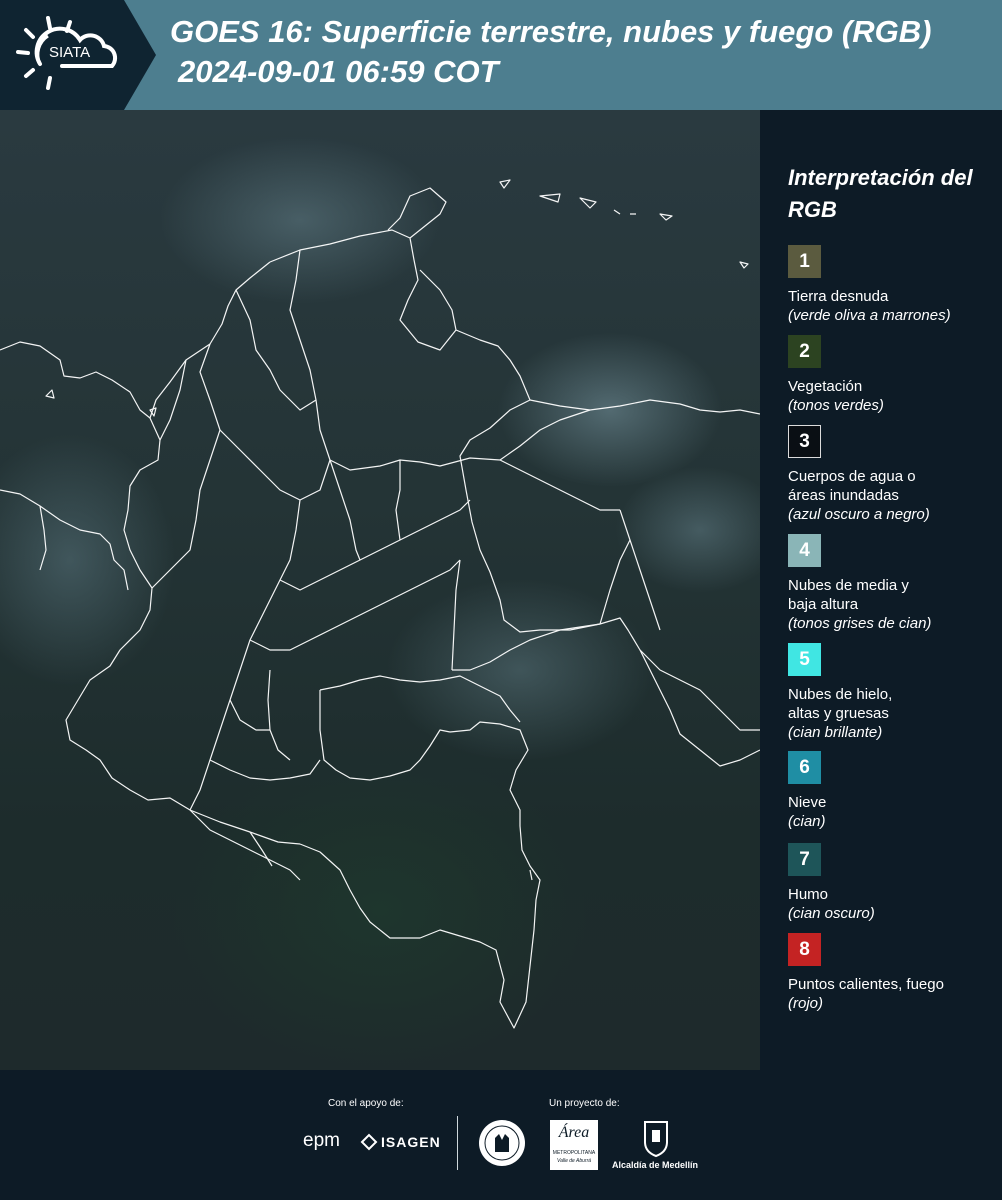 The image size is (1002, 1200). I want to click on legend-description: (cian brillante), so click(835, 732).